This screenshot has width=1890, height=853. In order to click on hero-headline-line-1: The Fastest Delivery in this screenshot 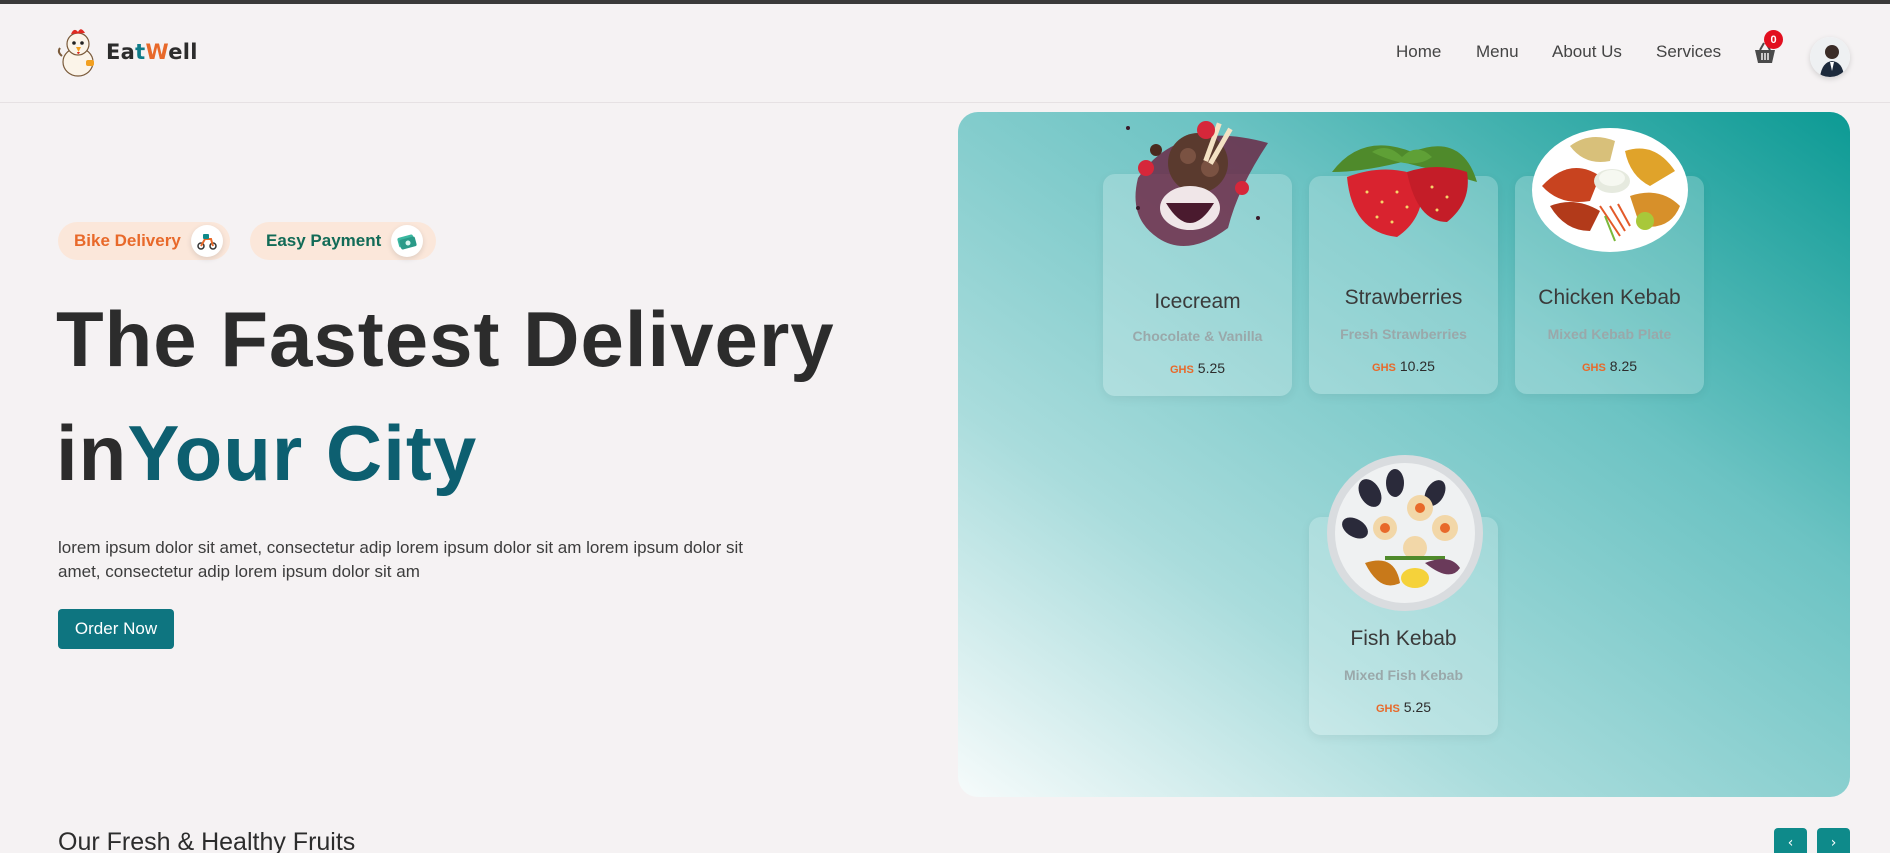, I will do `click(445, 339)`.